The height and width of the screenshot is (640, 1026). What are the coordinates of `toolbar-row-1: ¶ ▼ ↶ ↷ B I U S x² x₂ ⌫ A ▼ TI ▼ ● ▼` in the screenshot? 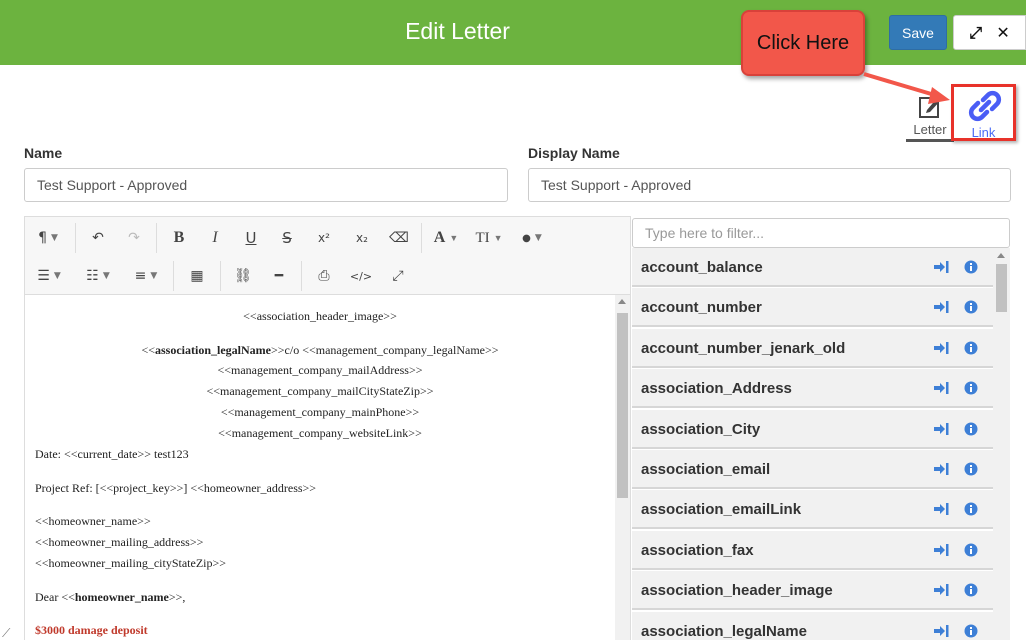 It's located at (288, 238).